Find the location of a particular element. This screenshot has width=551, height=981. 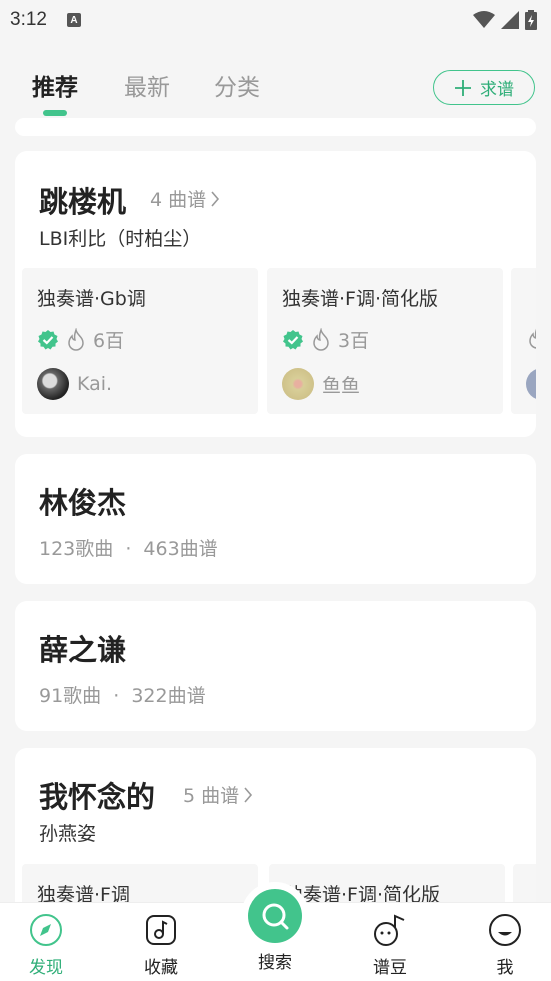

nav-label: 发现 is located at coordinates (46, 968).